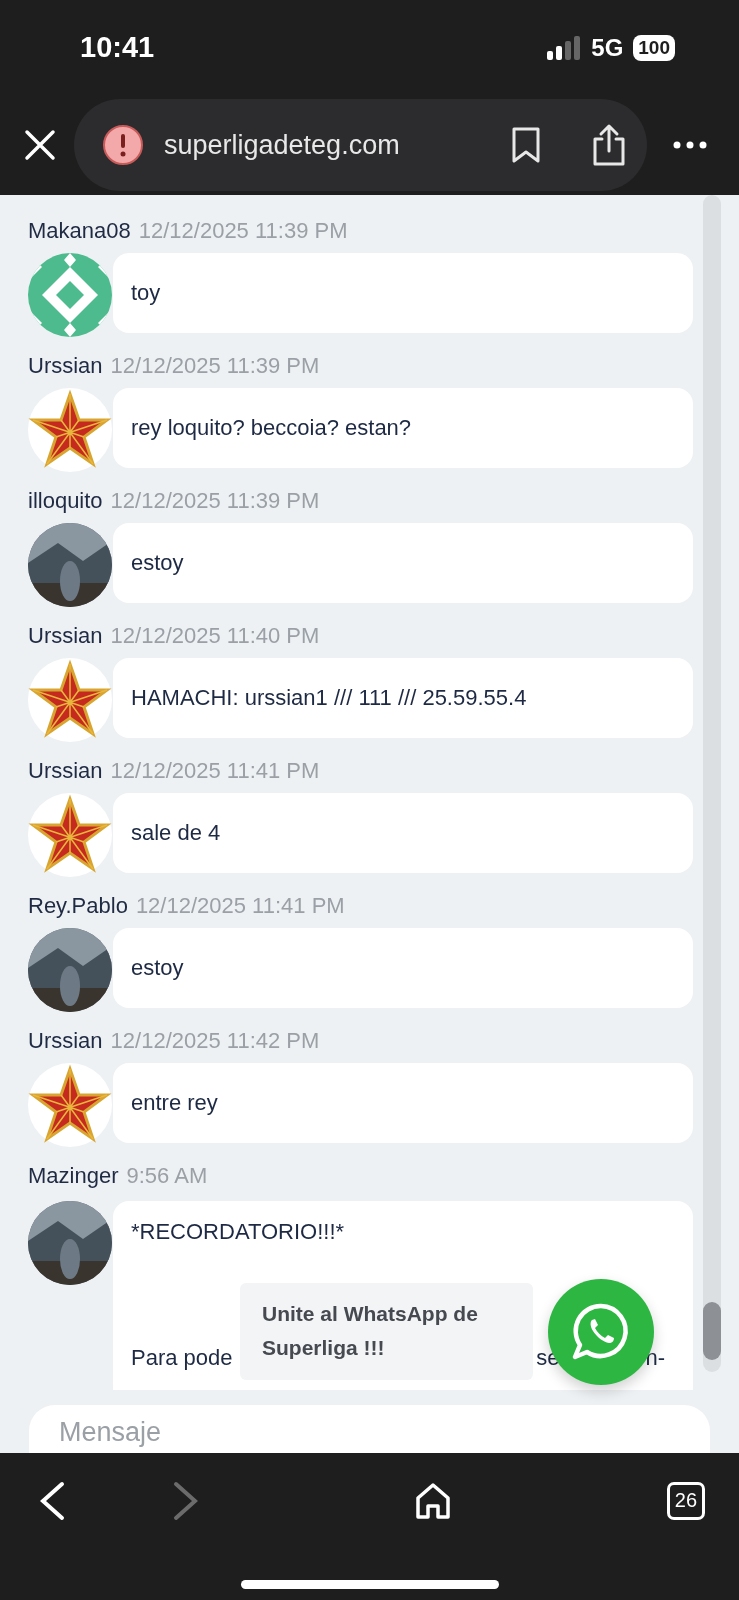 Image resolution: width=739 pixels, height=1600 pixels. I want to click on username: Makana08, so click(79, 231).